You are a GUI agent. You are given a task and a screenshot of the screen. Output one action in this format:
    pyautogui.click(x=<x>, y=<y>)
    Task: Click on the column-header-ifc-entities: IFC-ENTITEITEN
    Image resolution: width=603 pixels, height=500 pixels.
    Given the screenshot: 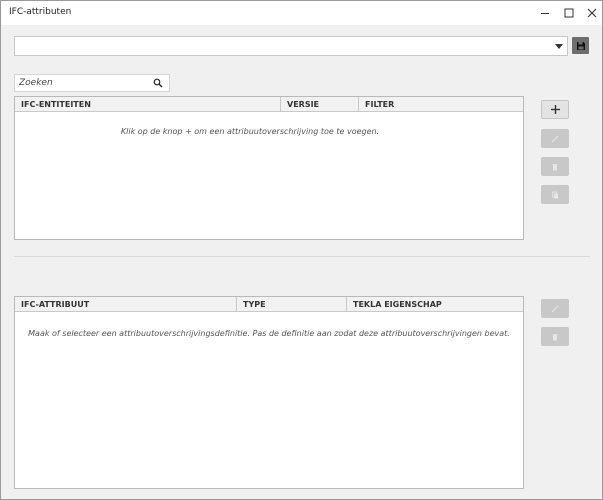 What is the action you would take?
    pyautogui.click(x=148, y=104)
    